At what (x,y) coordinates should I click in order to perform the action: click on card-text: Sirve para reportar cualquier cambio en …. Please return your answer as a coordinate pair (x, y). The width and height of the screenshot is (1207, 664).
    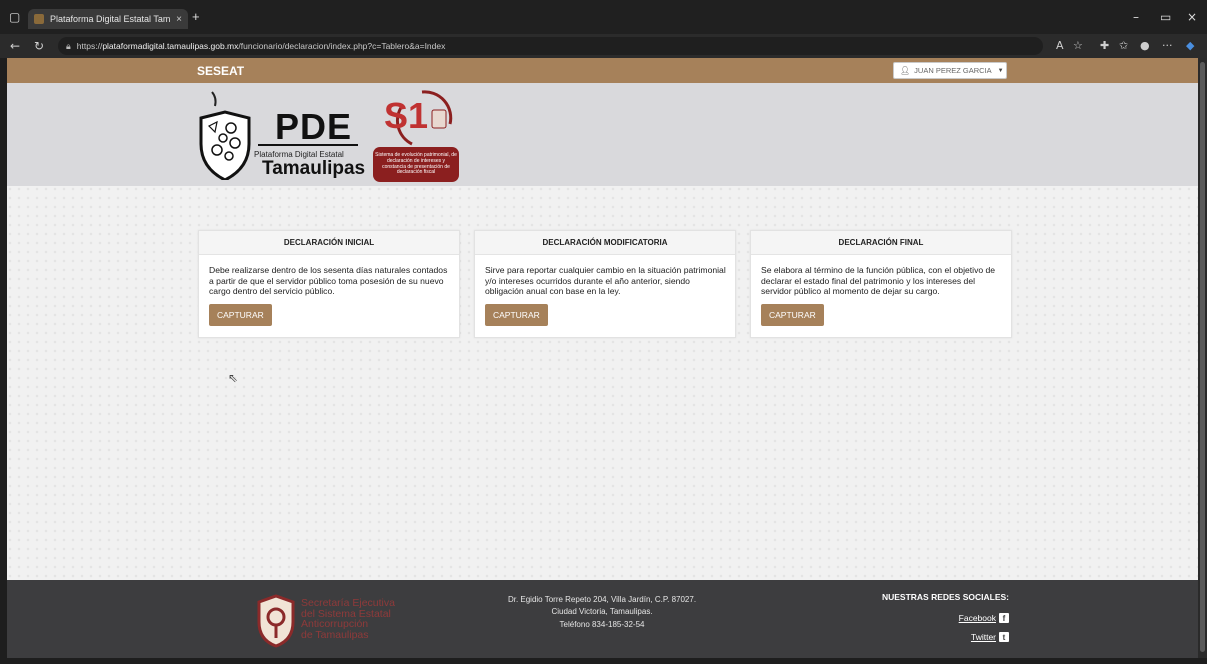
    Looking at the image, I should click on (605, 281).